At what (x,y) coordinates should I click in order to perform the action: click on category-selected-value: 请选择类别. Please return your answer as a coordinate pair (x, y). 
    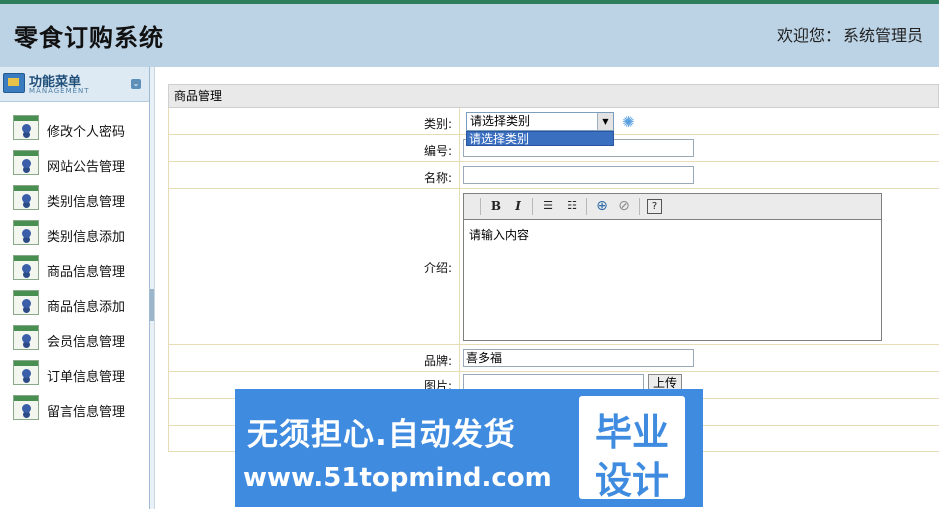
    Looking at the image, I should click on (500, 121).